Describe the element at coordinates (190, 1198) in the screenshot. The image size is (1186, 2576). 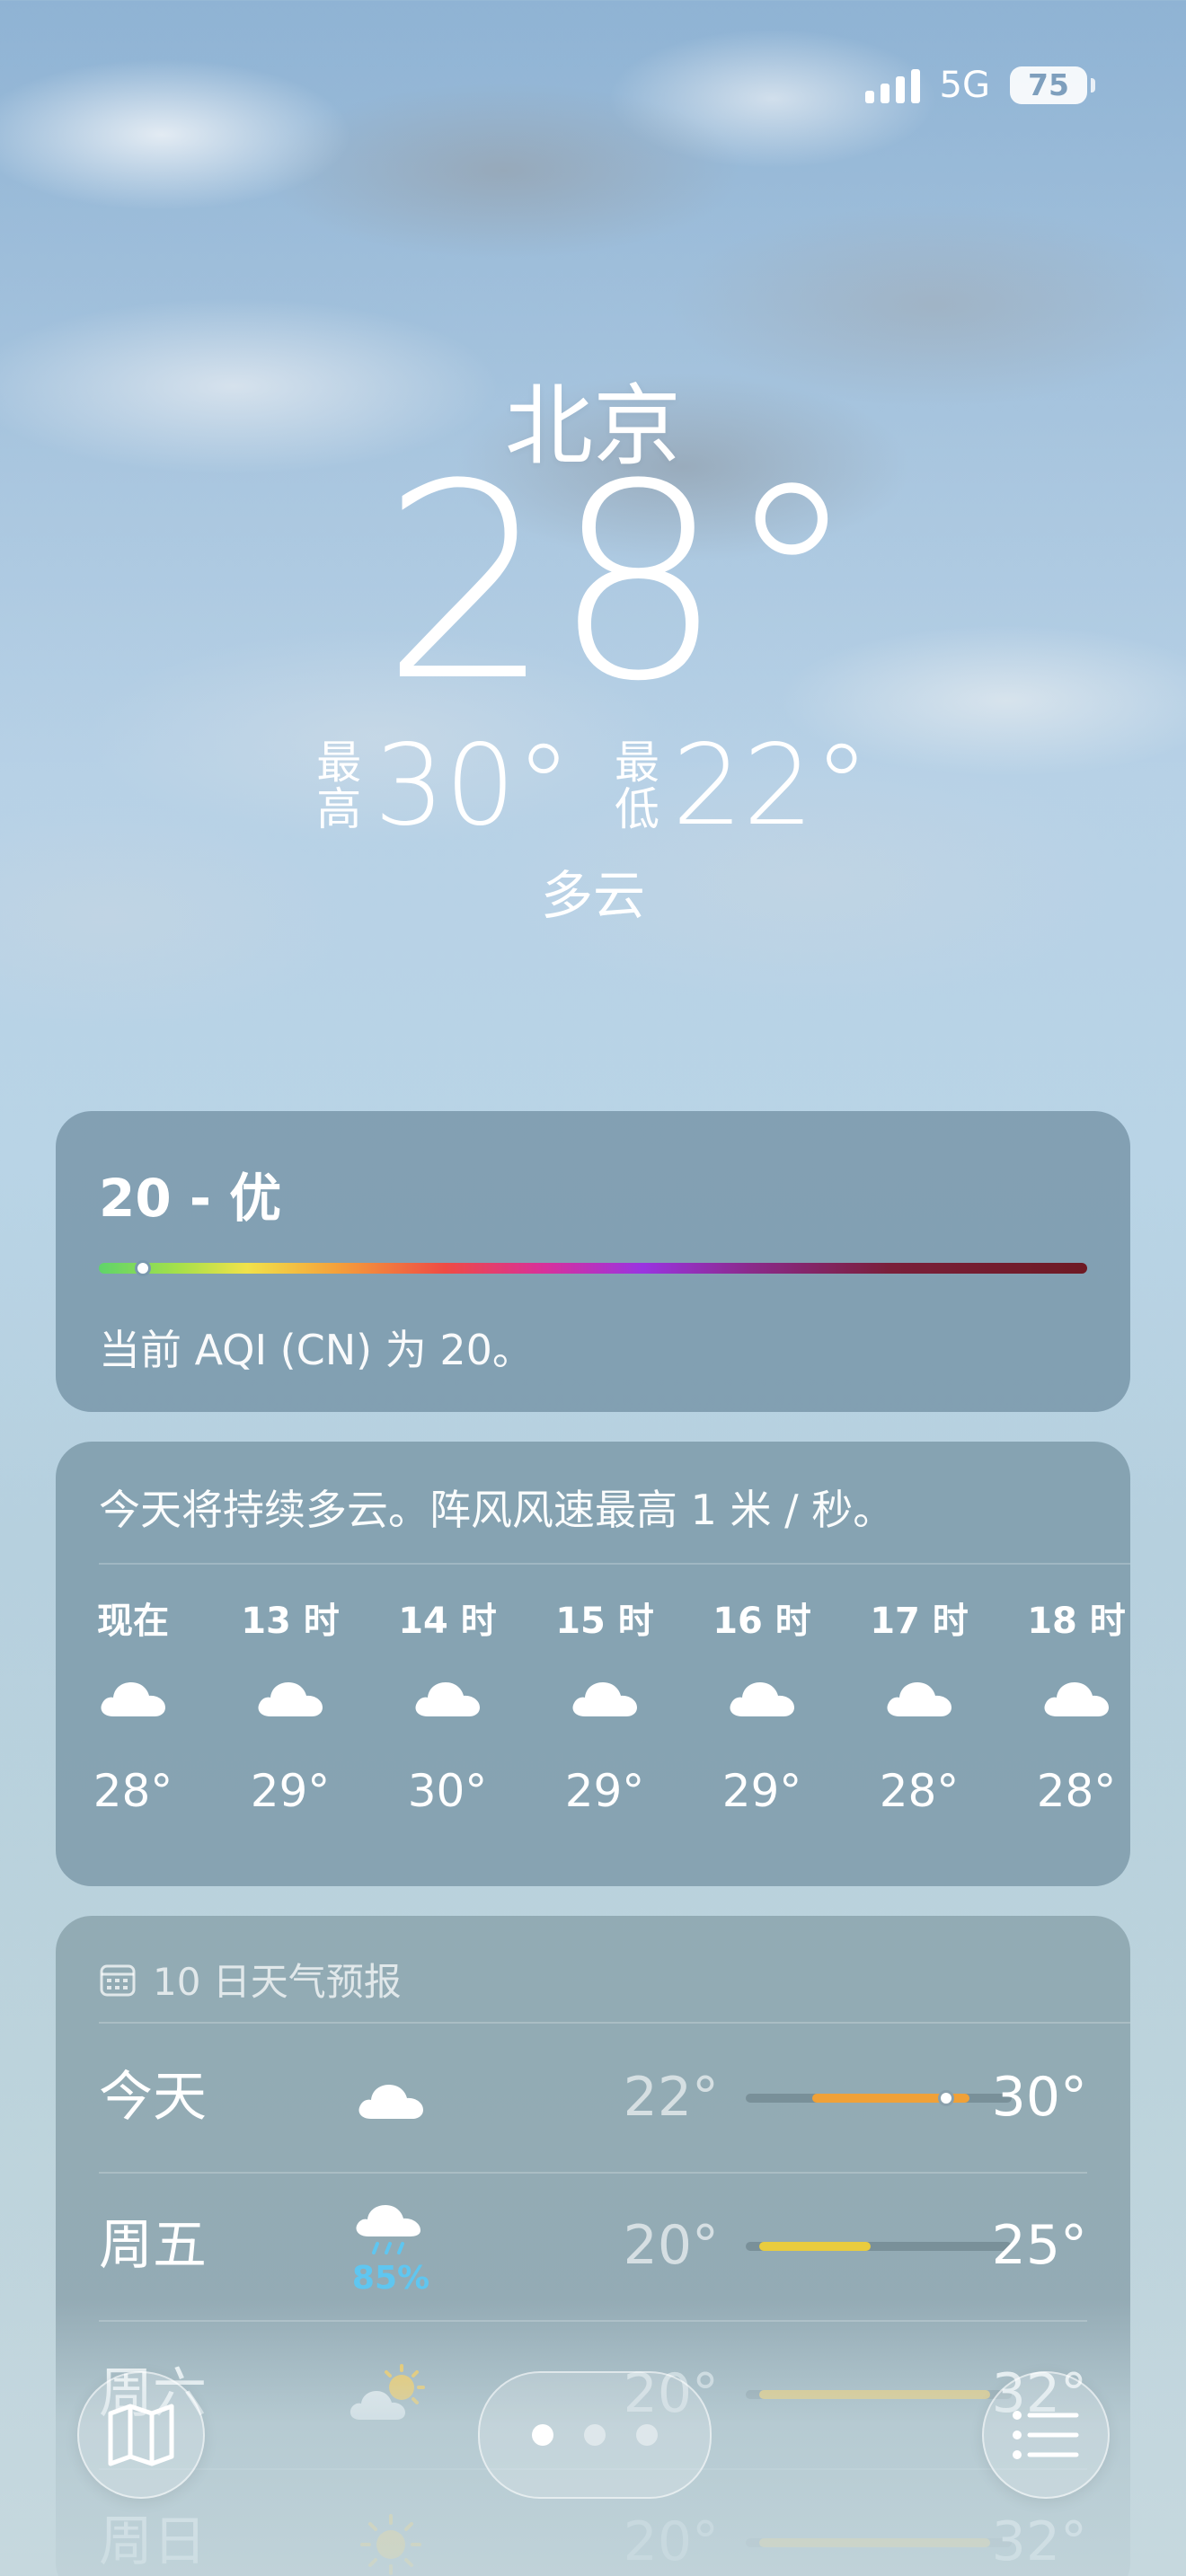
I see `aqi-title: 20 - 优` at that location.